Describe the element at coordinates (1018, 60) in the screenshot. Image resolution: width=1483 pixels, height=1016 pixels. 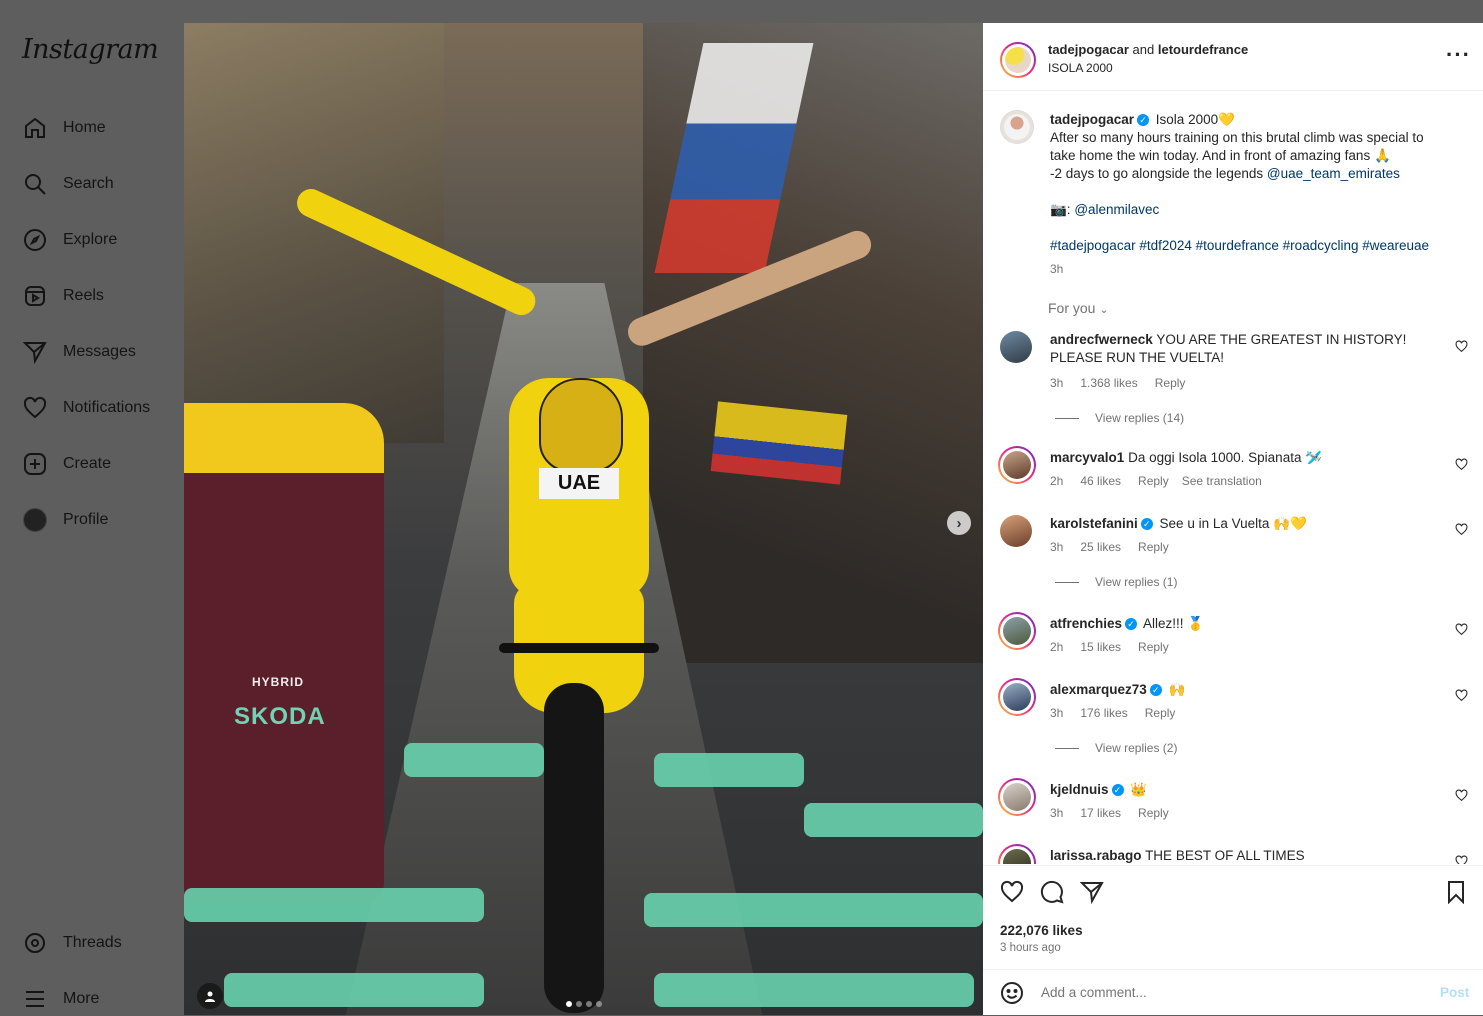
I see `author-avatar` at that location.